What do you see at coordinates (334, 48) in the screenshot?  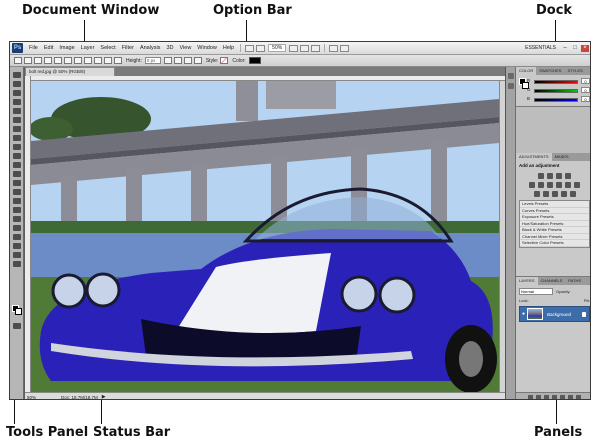 I see `arrange-documents-icon` at bounding box center [334, 48].